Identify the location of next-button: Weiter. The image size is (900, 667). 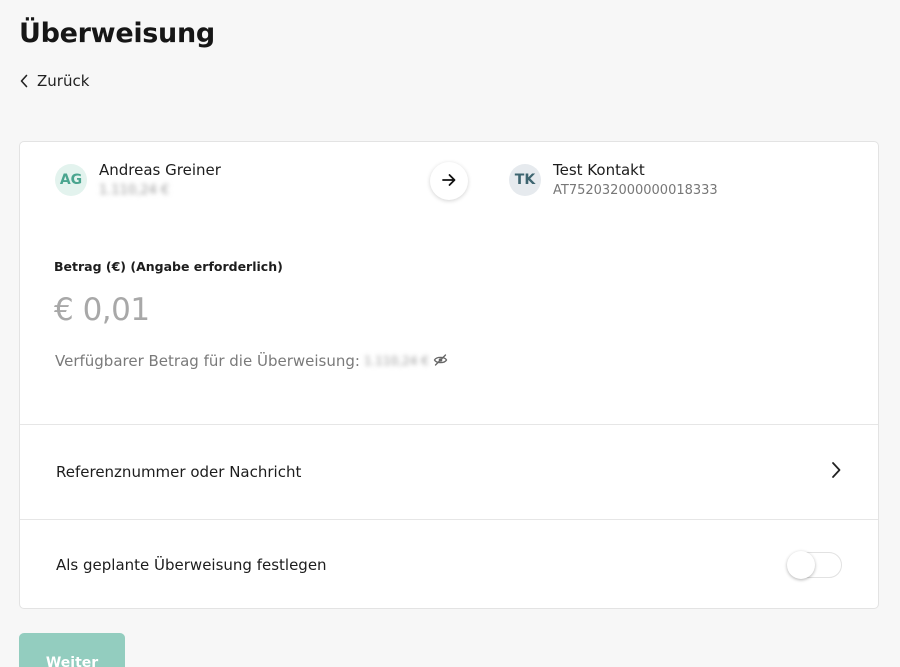
(72, 650).